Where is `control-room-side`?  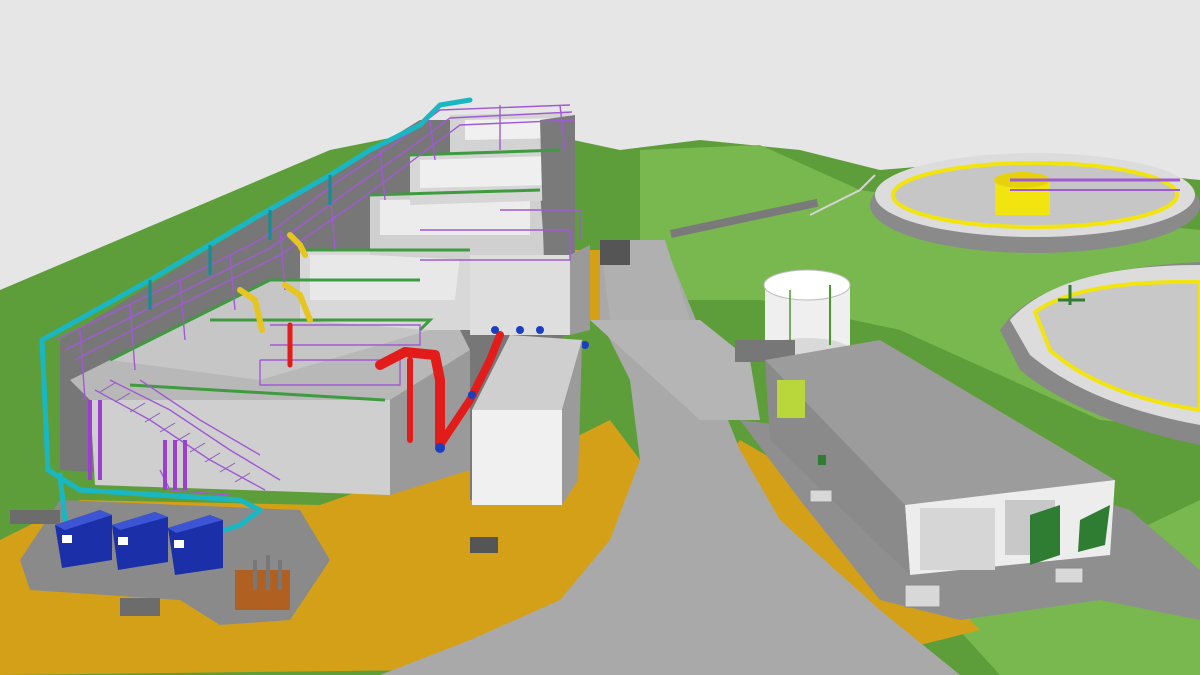 control-room-side is located at coordinates (580, 290).